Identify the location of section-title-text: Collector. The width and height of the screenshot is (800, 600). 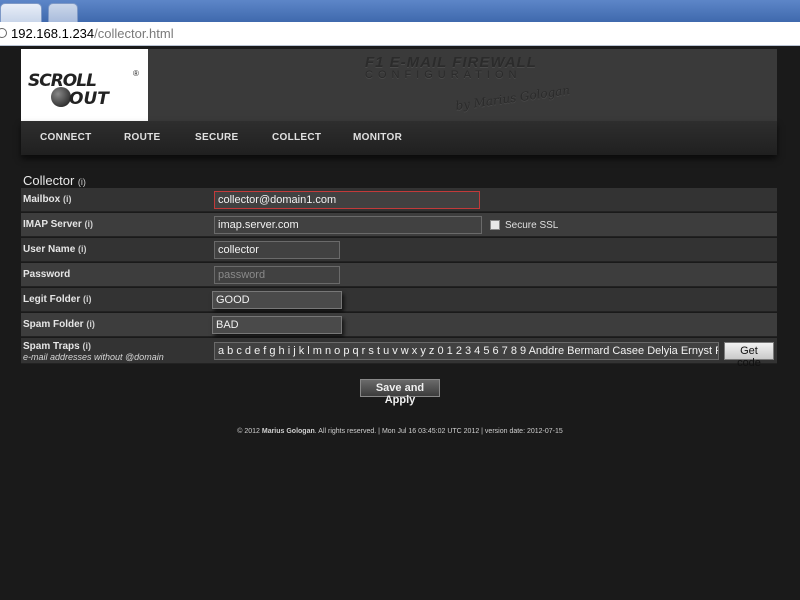
(49, 180).